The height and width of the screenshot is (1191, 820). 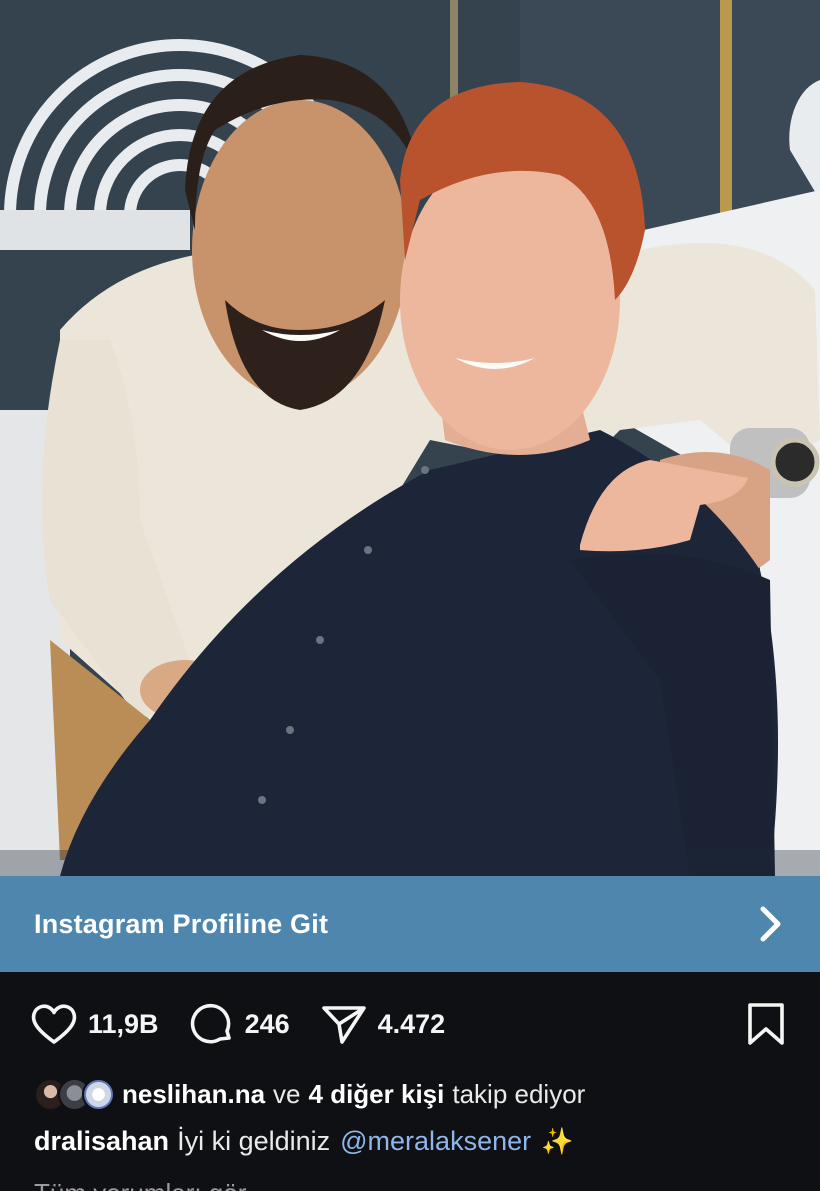 What do you see at coordinates (193, 1094) in the screenshot?
I see `follower-username: neslihan.na` at bounding box center [193, 1094].